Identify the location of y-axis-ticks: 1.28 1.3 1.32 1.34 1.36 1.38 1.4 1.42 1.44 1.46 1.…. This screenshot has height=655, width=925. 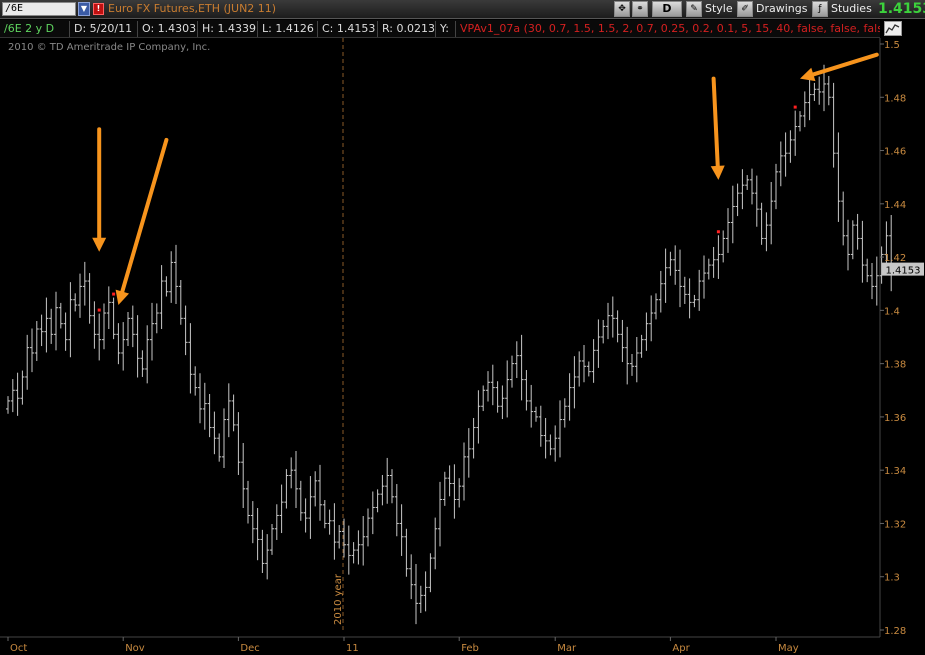
(893, 338).